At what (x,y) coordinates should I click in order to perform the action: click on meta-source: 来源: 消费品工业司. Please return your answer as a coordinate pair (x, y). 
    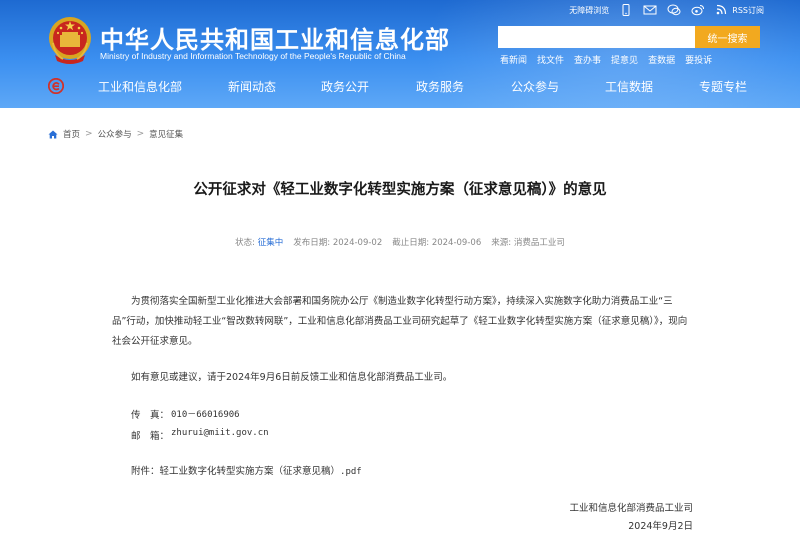
    Looking at the image, I should click on (528, 242).